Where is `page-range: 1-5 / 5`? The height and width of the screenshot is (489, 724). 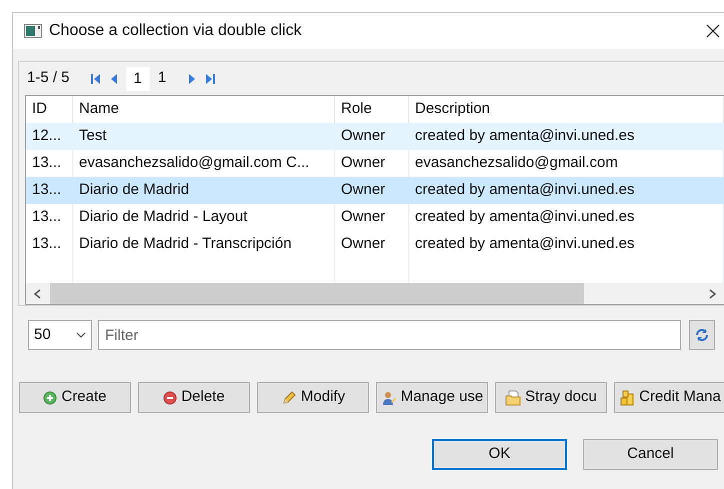 page-range: 1-5 / 5 is located at coordinates (48, 78).